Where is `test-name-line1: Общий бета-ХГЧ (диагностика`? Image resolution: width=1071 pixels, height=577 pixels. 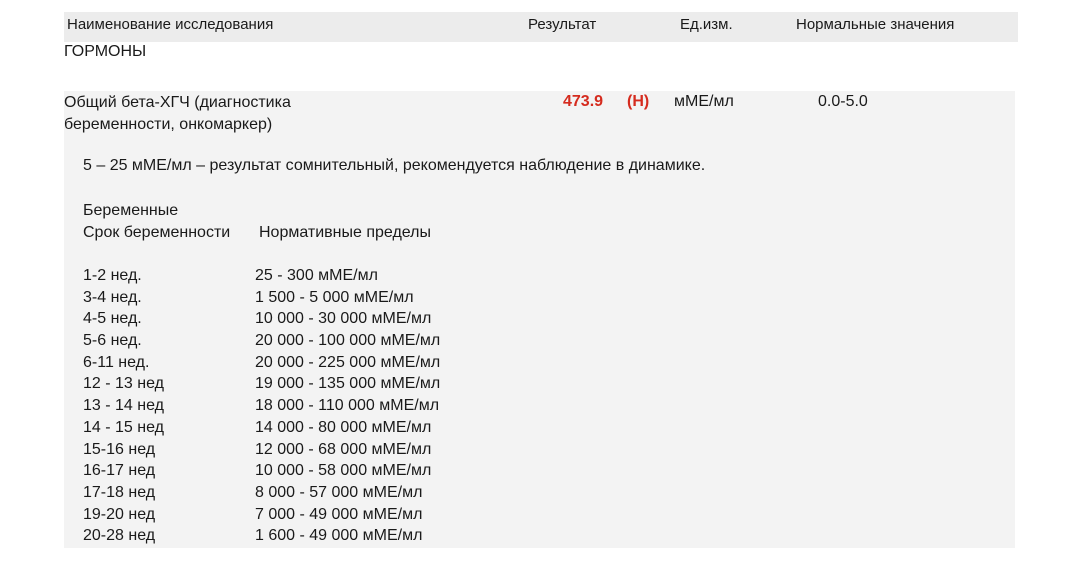 test-name-line1: Общий бета-ХГЧ (диагностика is located at coordinates (177, 102).